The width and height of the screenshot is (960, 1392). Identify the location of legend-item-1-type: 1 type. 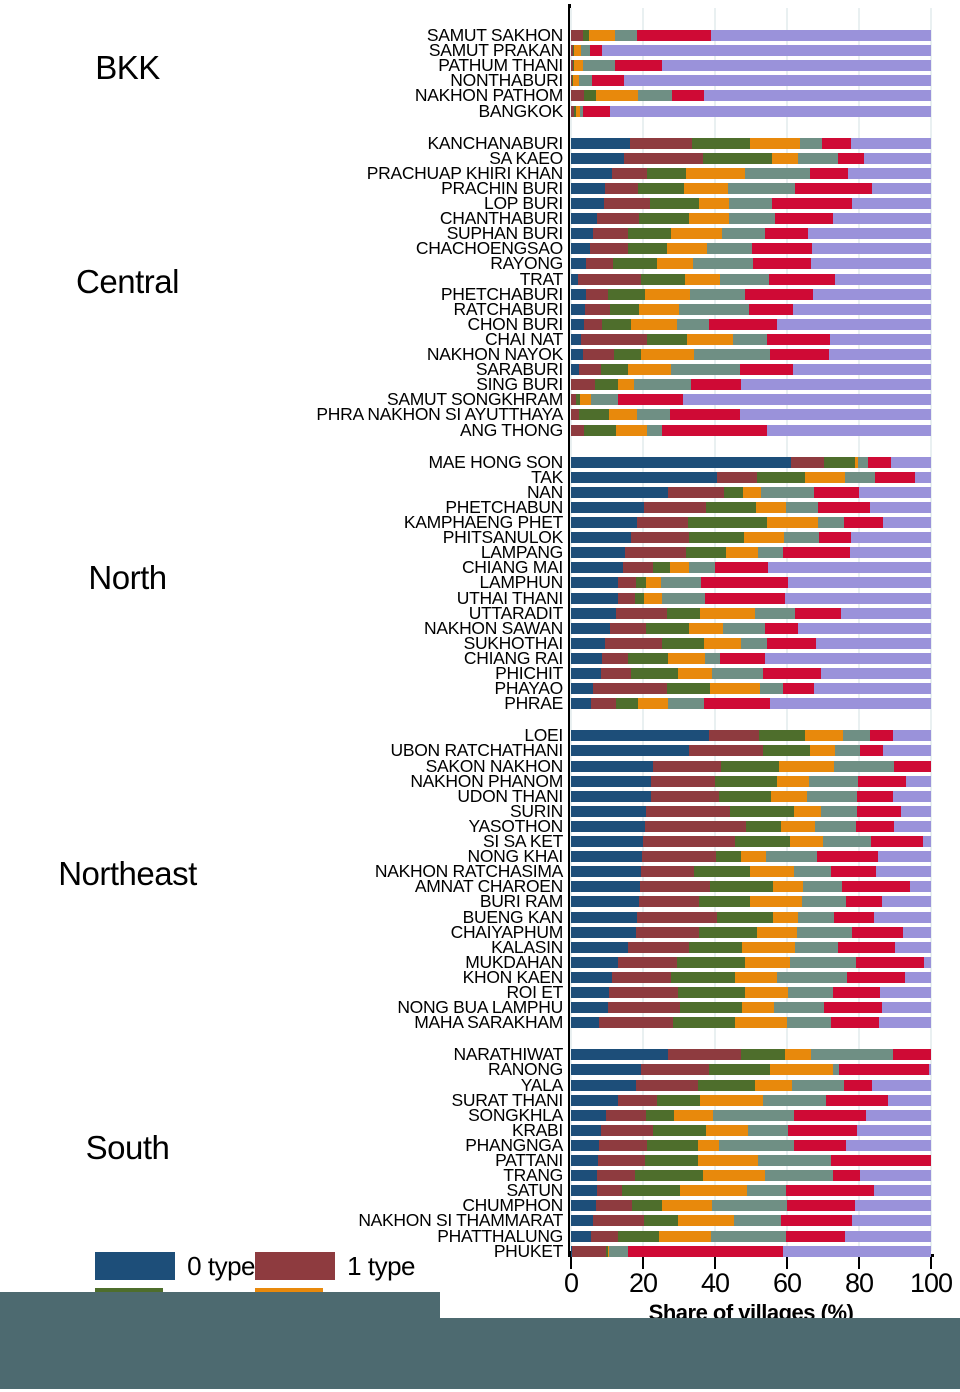
(335, 1266).